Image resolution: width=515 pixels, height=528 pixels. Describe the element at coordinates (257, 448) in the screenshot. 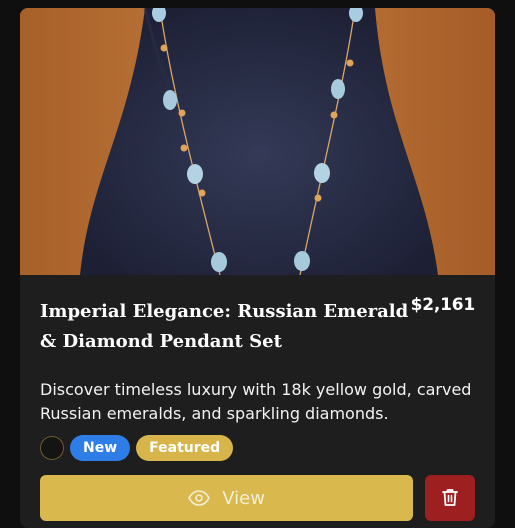

I see `badge-row: New Featured` at that location.